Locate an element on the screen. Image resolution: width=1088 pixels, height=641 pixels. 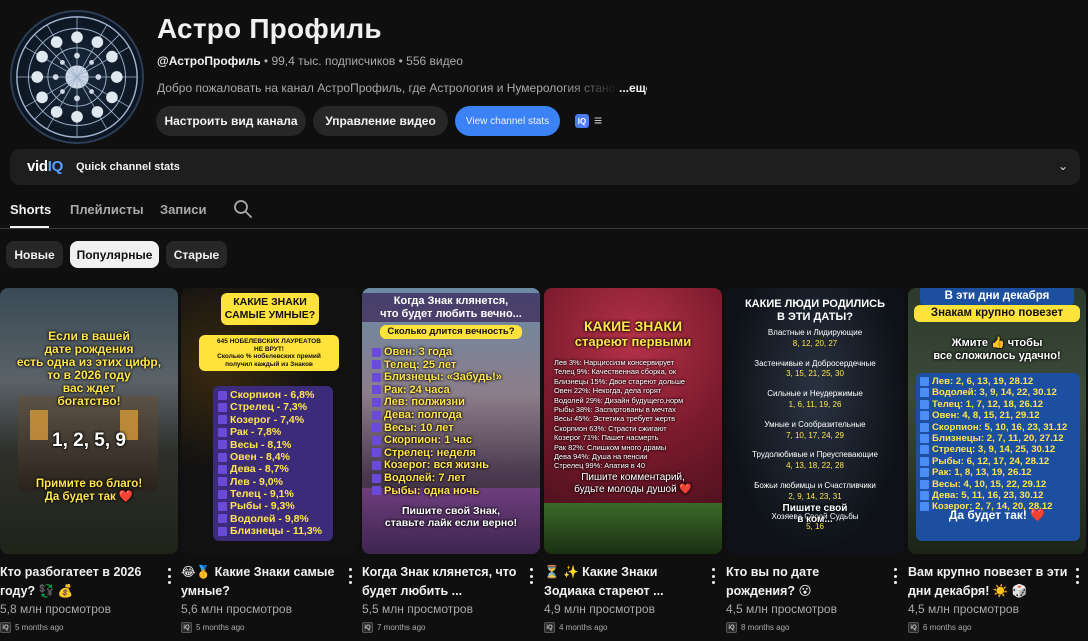
chip-new: Новые is located at coordinates (34, 254).